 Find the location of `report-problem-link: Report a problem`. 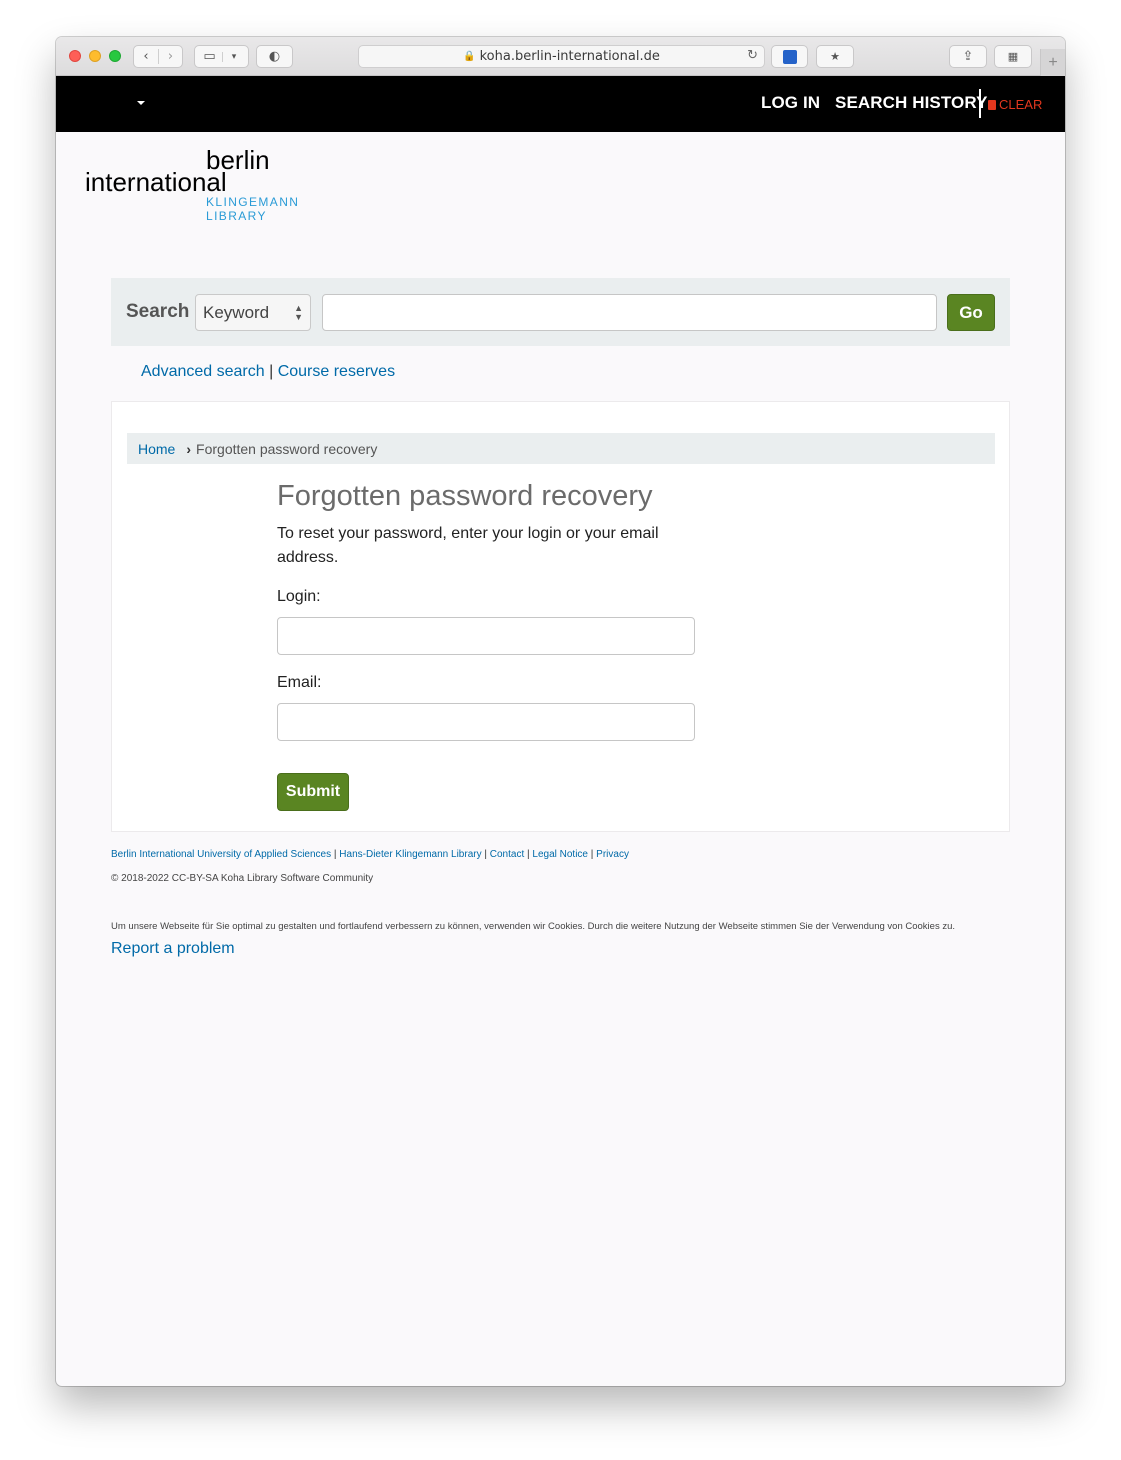

report-problem-link: Report a problem is located at coordinates (173, 949).